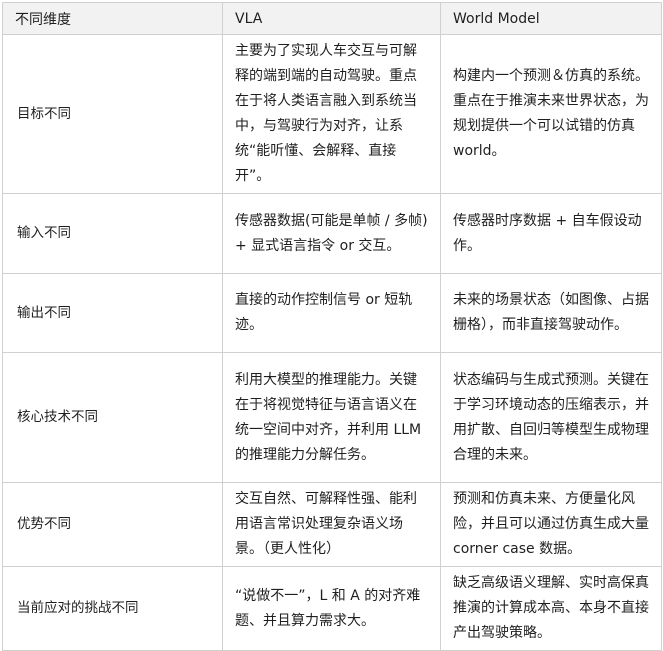 The image size is (663, 651). What do you see at coordinates (112, 524) in the screenshot?
I see `row-dimension: 优势不同` at bounding box center [112, 524].